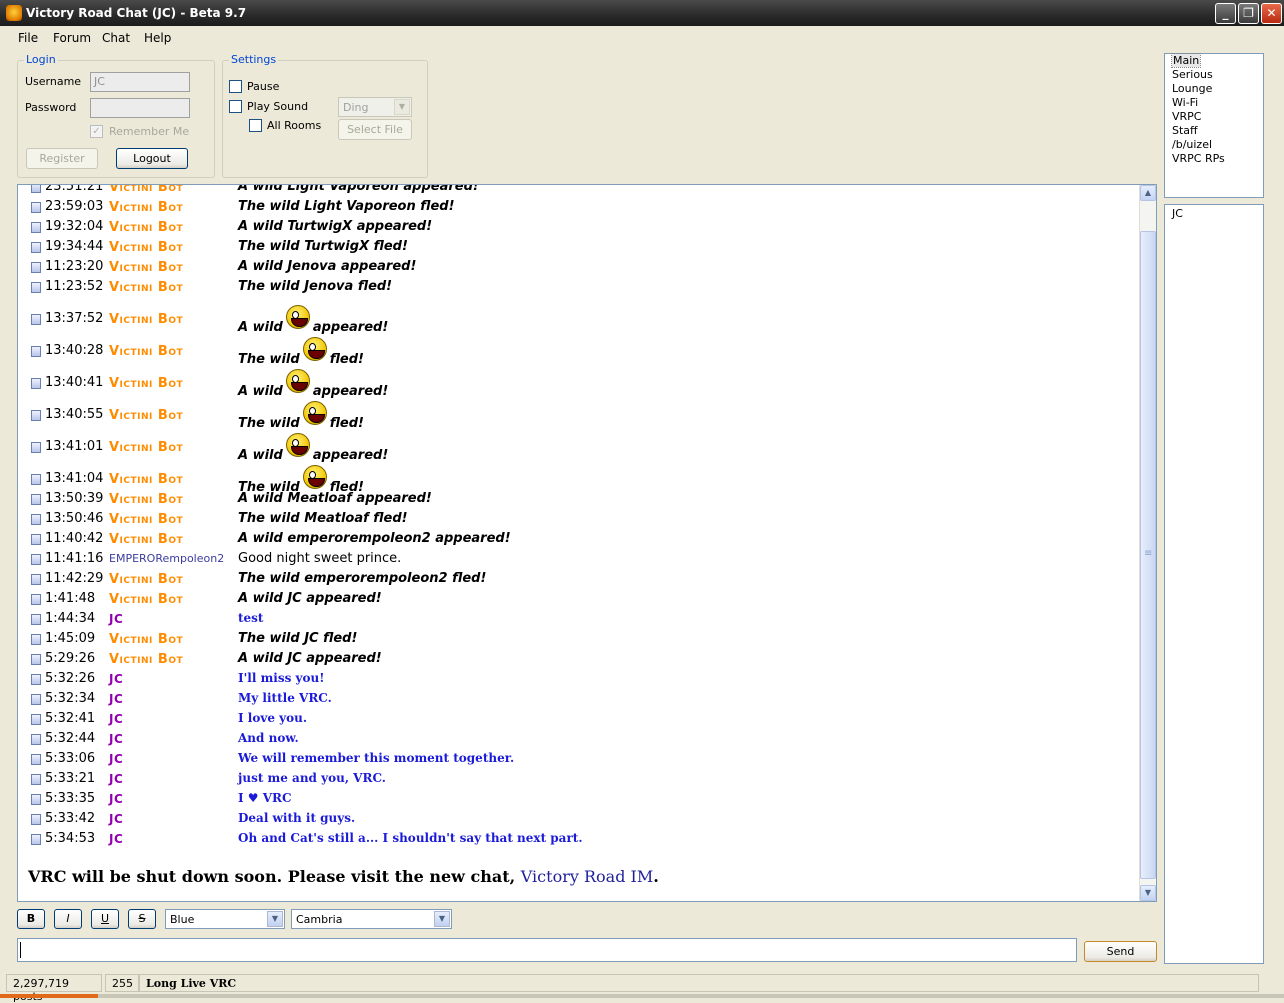  What do you see at coordinates (371, 919) in the screenshot?
I see `font-select: Cambria ▼` at bounding box center [371, 919].